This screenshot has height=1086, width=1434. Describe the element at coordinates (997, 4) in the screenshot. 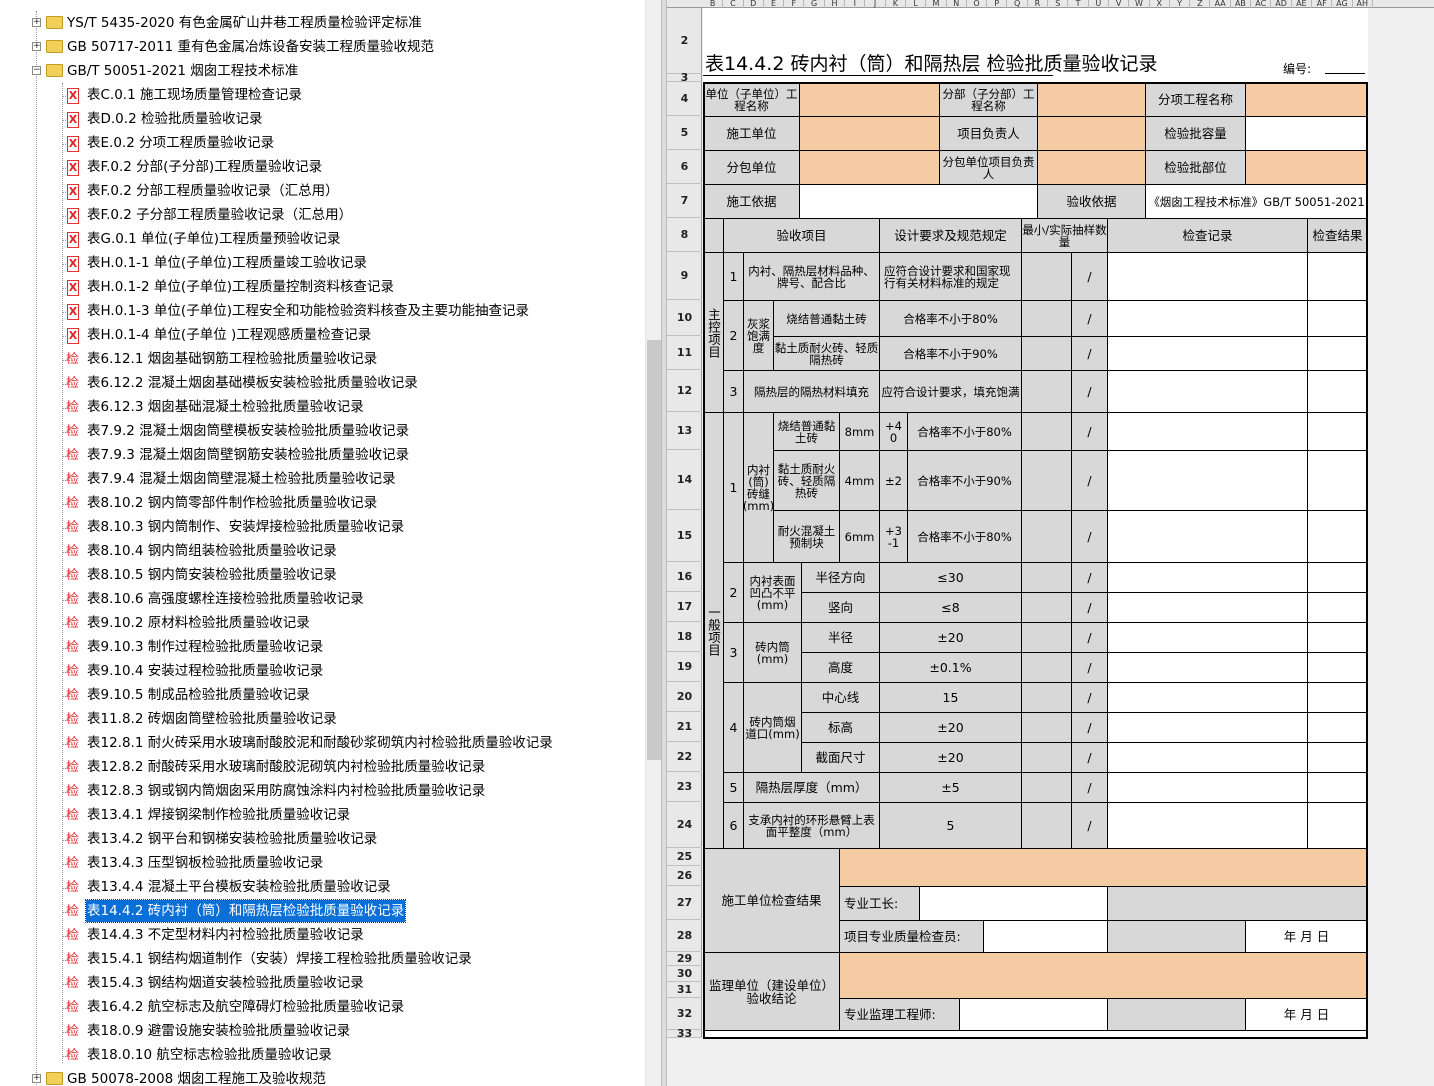

I see `column-header: P` at that location.